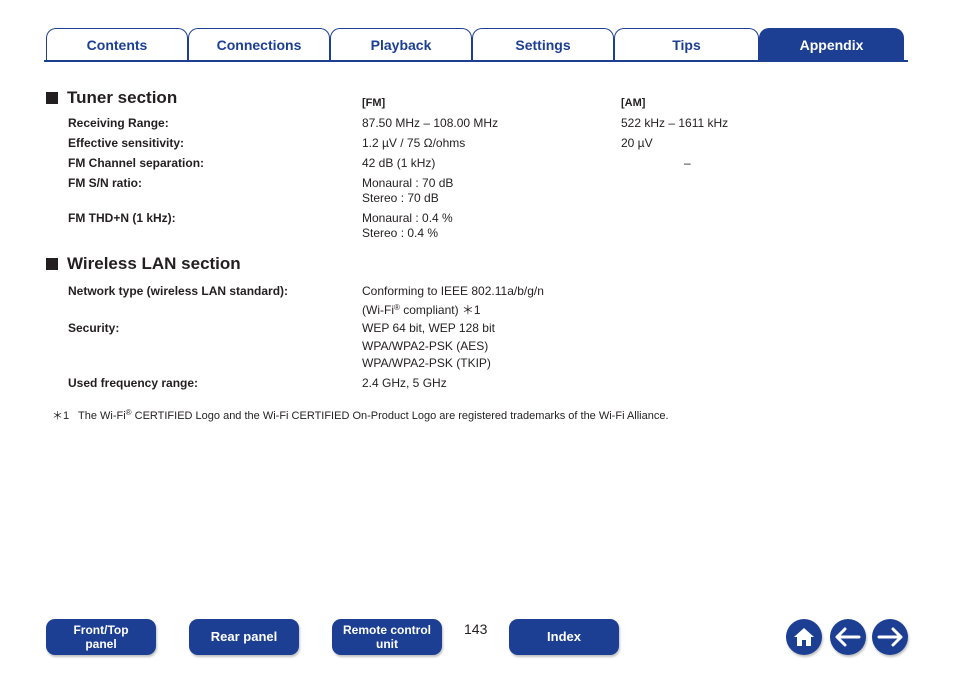  I want to click on forward-button, so click(890, 637).